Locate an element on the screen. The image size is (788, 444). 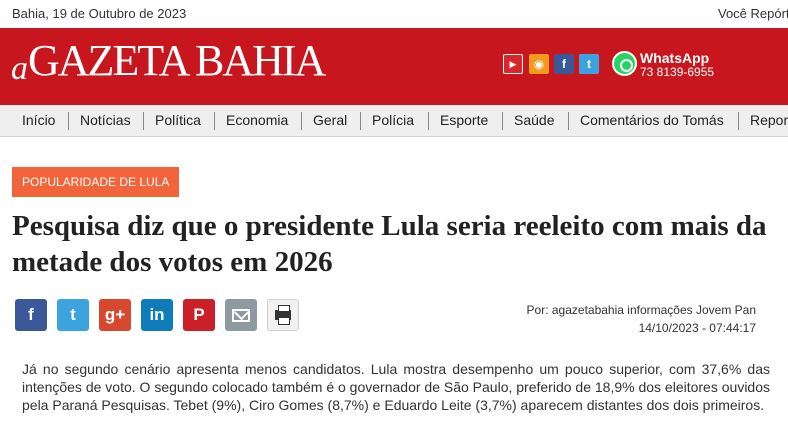
whatsapp-label: WhatsApp is located at coordinates (675, 58).